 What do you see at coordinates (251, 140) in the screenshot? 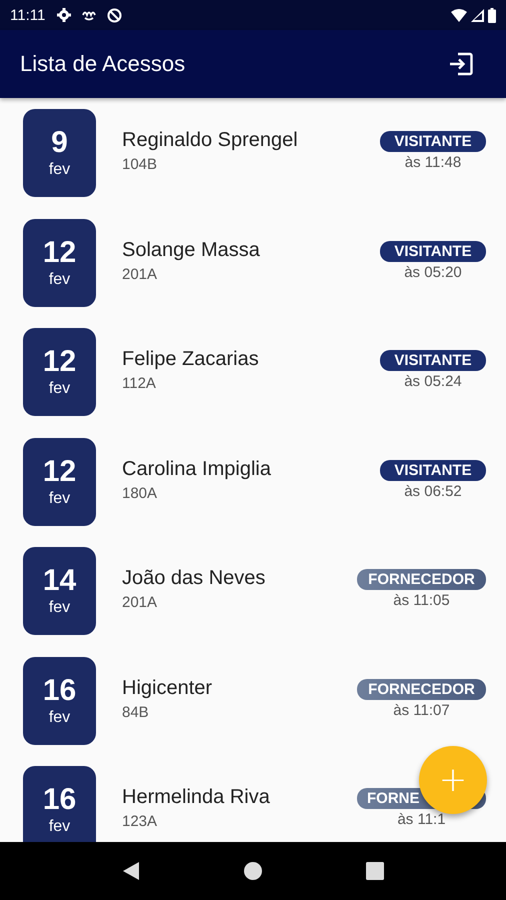
I see `visitor-name: Reginaldo Sprengel` at bounding box center [251, 140].